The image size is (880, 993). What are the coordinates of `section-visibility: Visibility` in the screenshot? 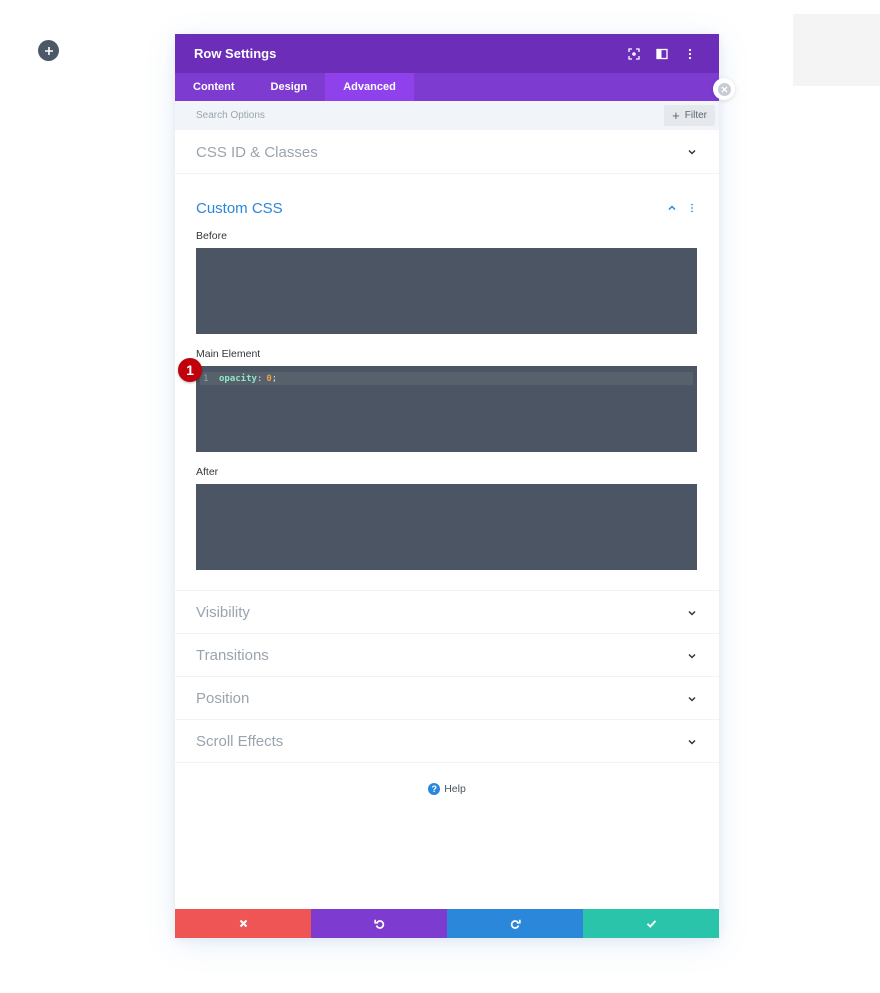 It's located at (447, 612).